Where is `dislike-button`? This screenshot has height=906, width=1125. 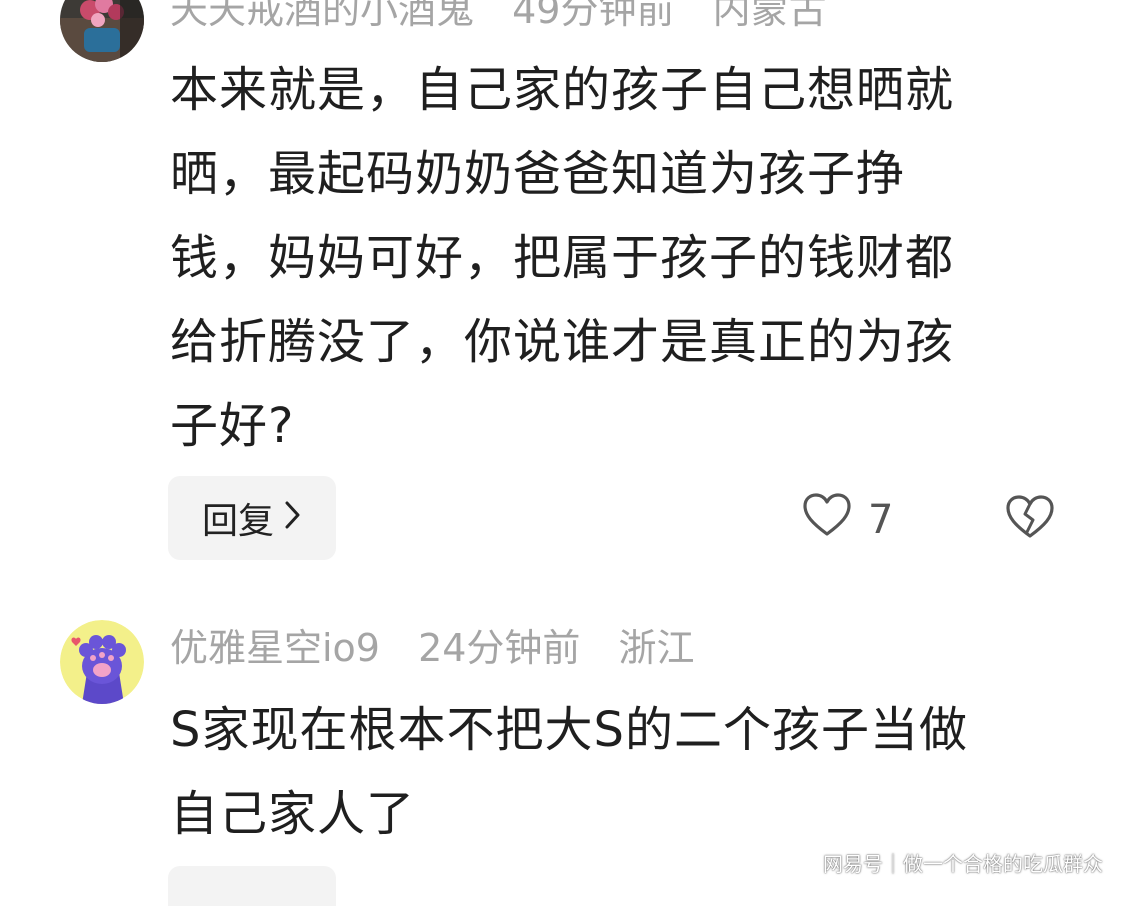 dislike-button is located at coordinates (1030, 519).